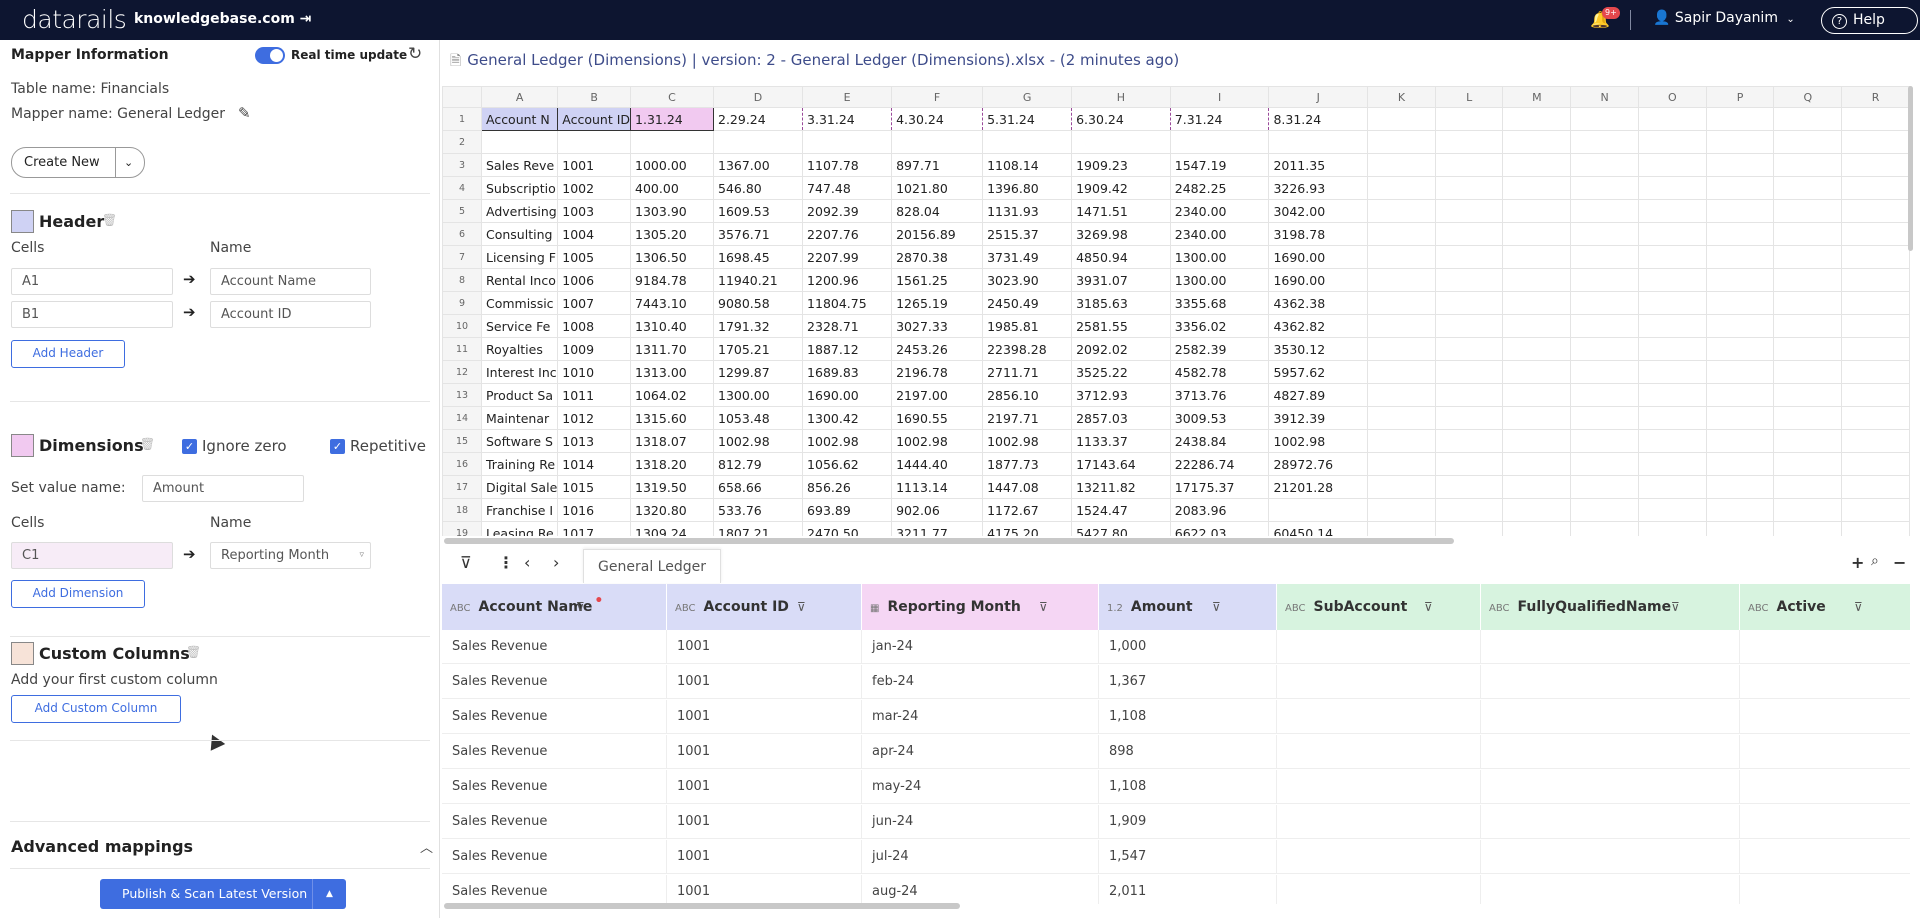  Describe the element at coordinates (462, 487) in the screenshot. I see `row-number: 17` at that location.